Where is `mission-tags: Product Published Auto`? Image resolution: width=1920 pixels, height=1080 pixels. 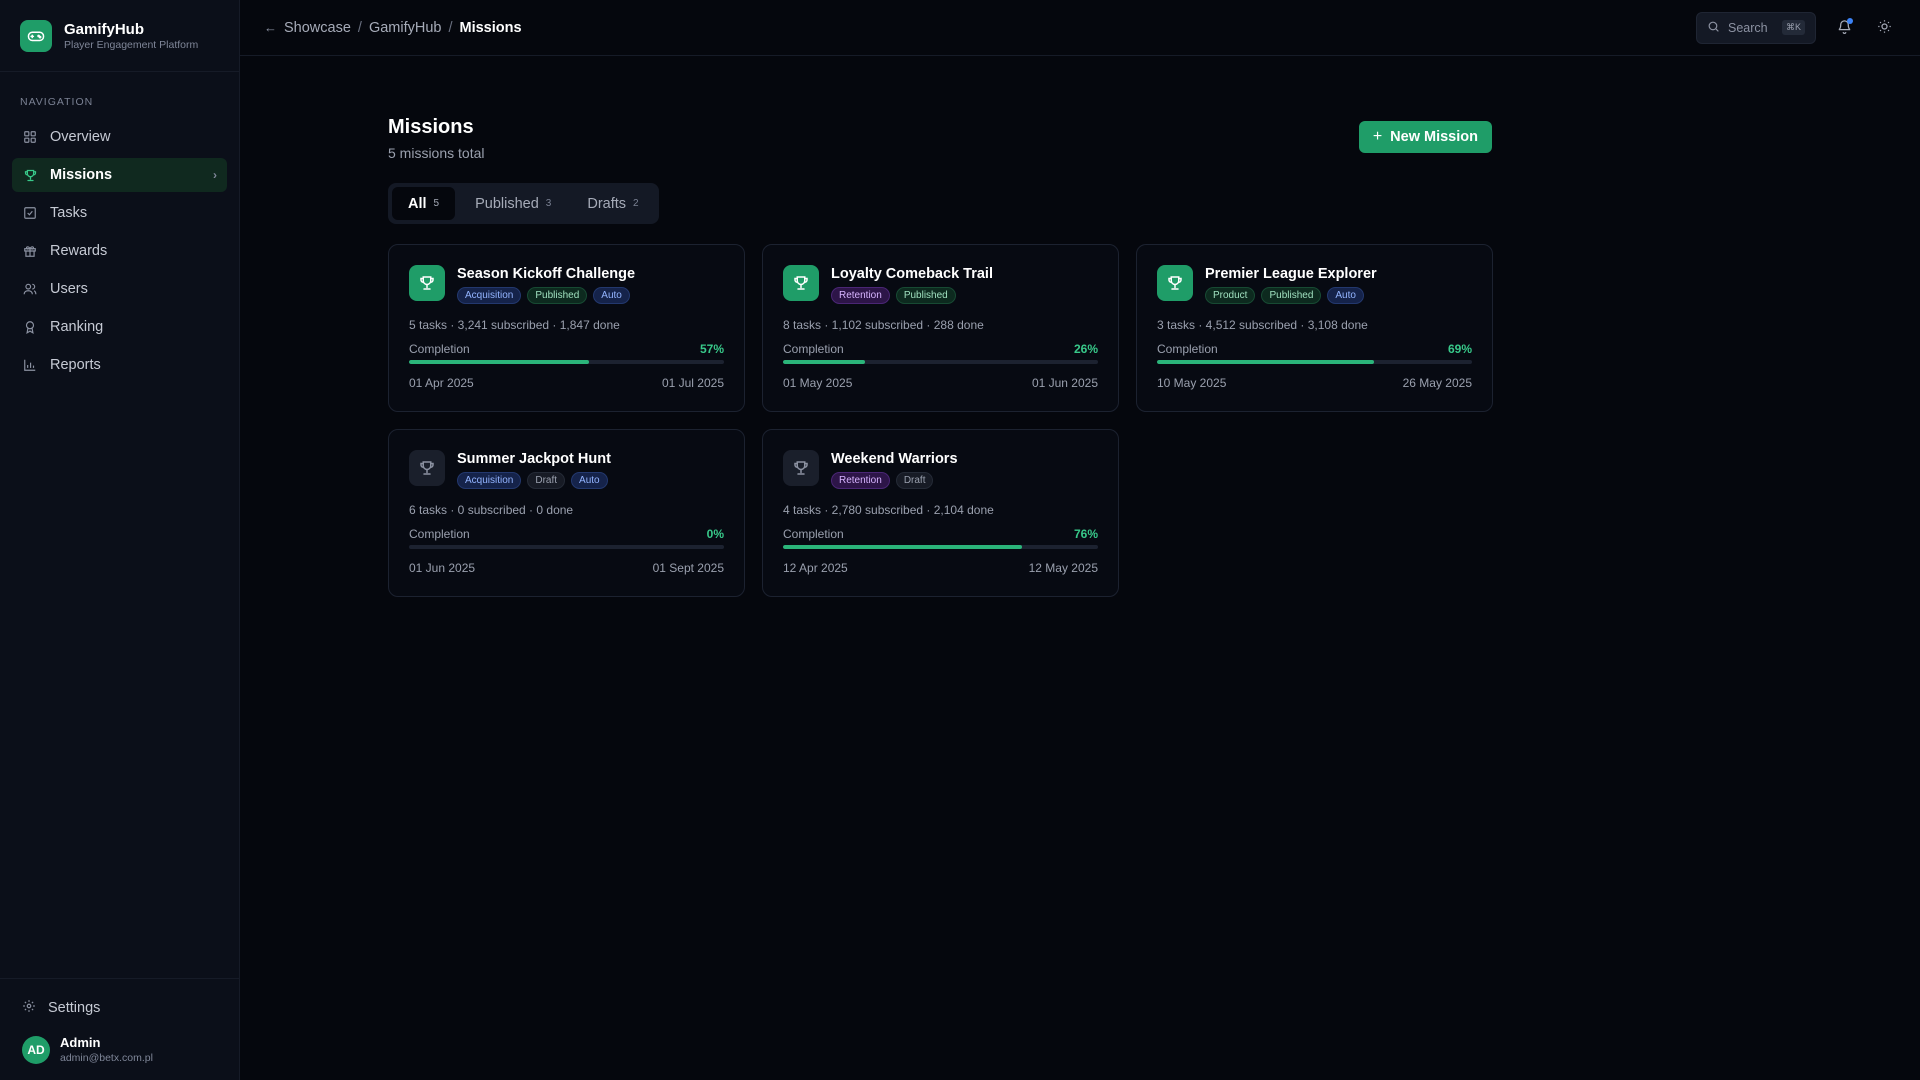
mission-tags: Product Published Auto is located at coordinates (1291, 295).